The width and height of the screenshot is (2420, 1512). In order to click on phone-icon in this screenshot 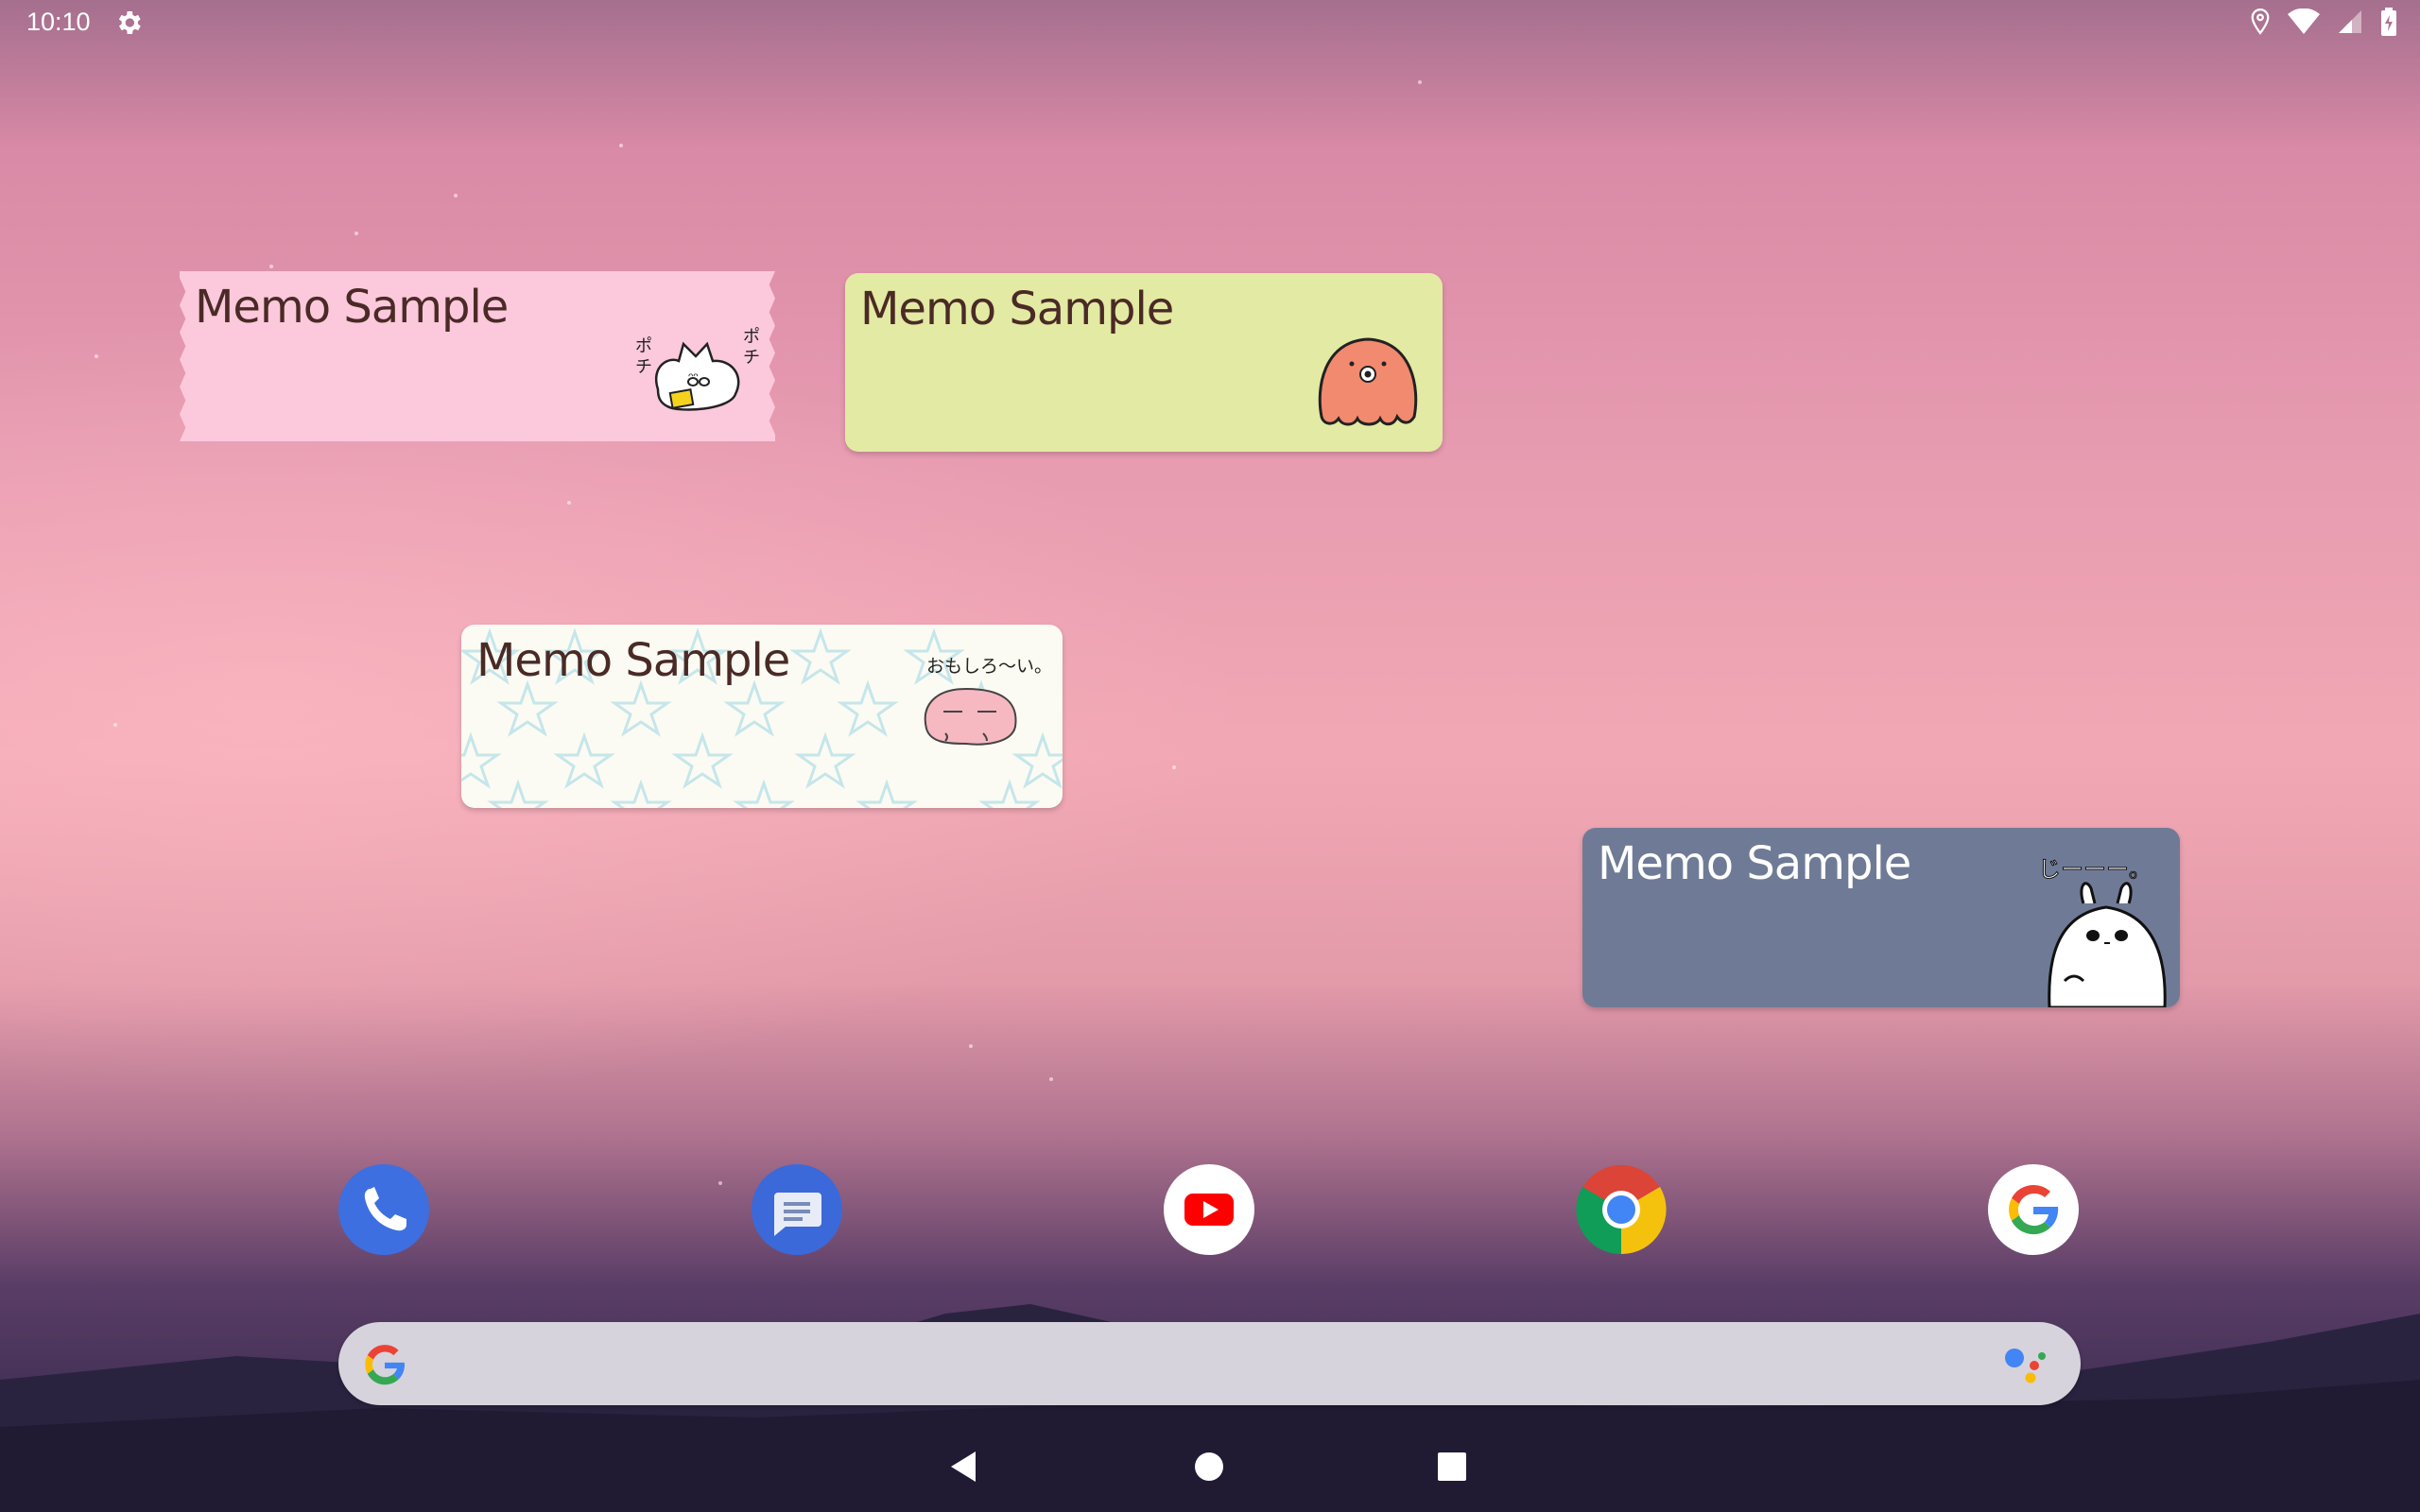, I will do `click(385, 1209)`.